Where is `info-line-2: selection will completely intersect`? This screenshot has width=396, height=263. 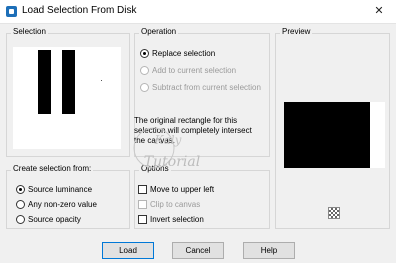
info-line-2: selection will completely intersect is located at coordinates (193, 130).